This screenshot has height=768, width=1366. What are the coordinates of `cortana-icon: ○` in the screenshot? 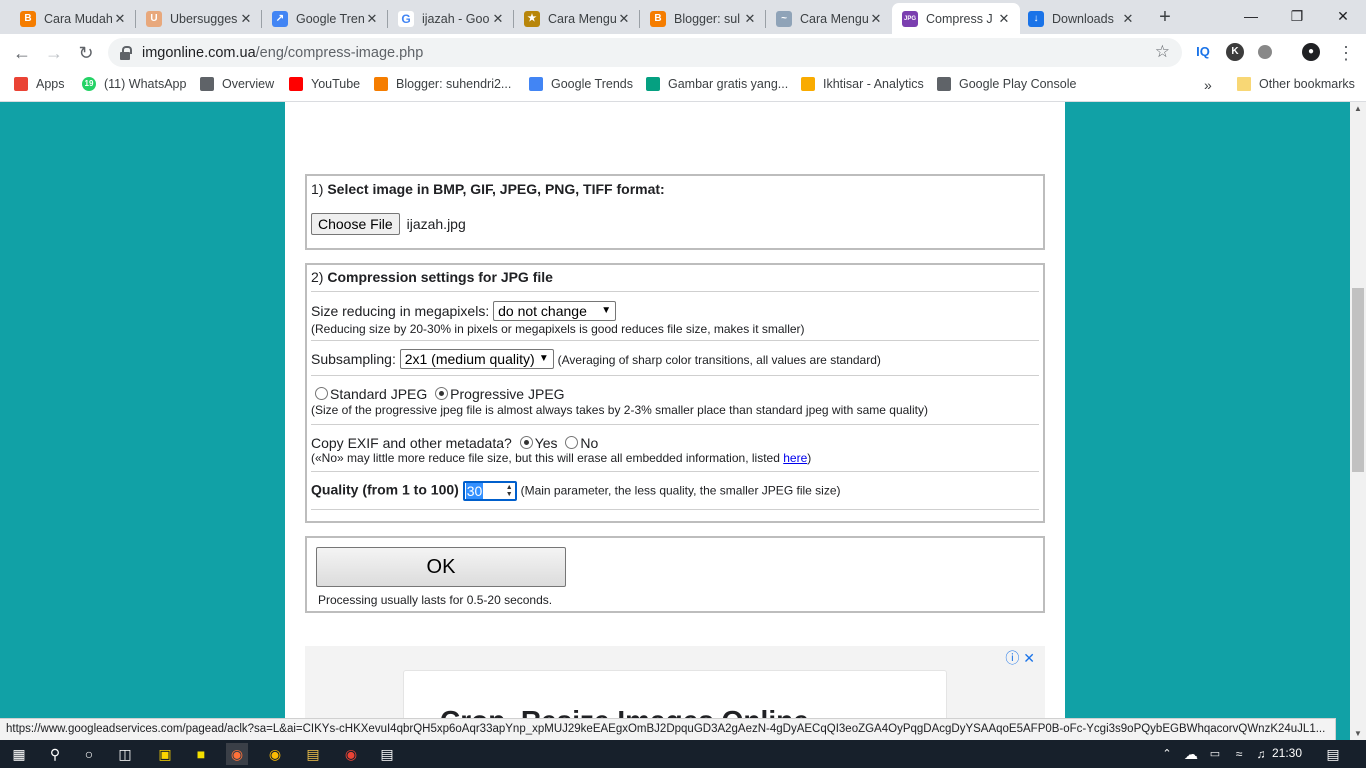 It's located at (89, 754).